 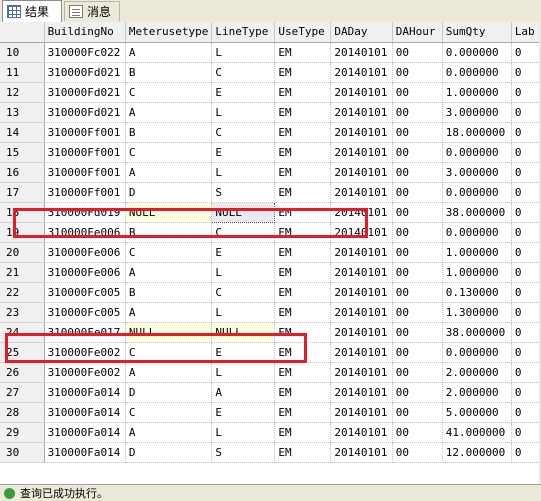 What do you see at coordinates (477, 52) in the screenshot?
I see `table-cell: 0.000000` at bounding box center [477, 52].